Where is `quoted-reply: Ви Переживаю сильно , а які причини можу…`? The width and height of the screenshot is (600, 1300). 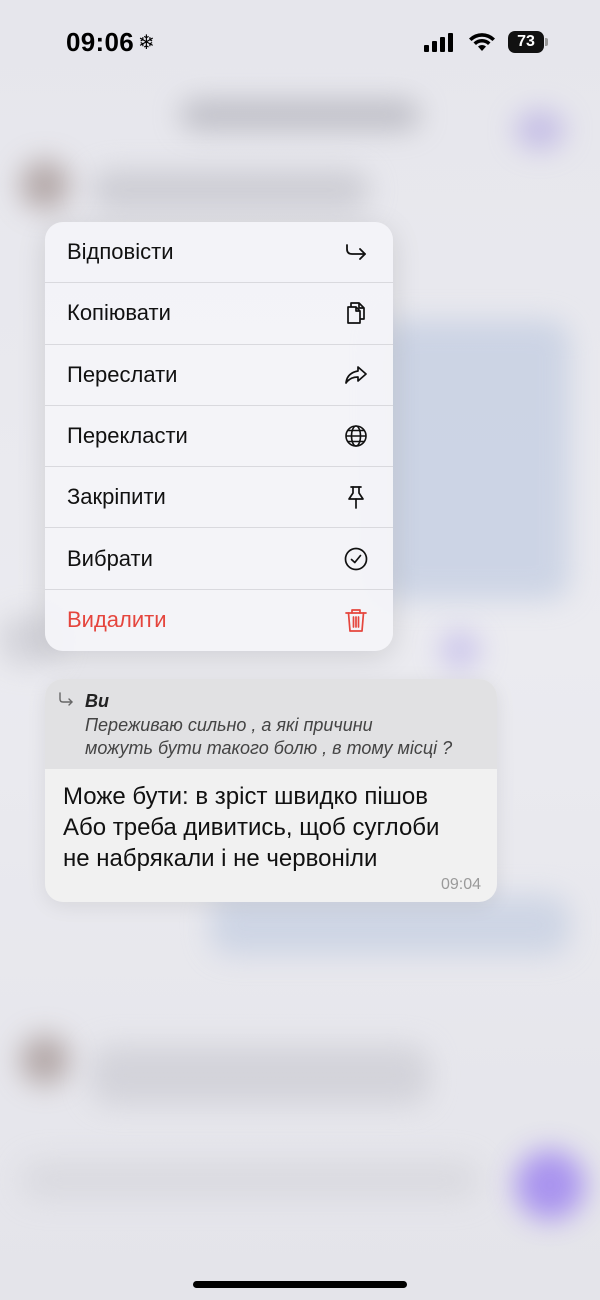 quoted-reply: Ви Переживаю сильно , а які причини можу… is located at coordinates (271, 724).